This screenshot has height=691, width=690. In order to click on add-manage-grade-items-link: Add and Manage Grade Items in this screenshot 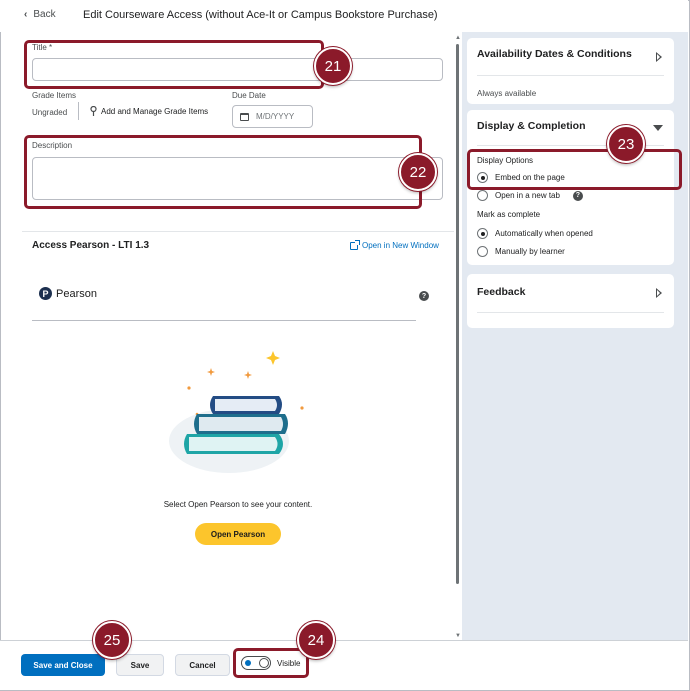, I will do `click(149, 111)`.